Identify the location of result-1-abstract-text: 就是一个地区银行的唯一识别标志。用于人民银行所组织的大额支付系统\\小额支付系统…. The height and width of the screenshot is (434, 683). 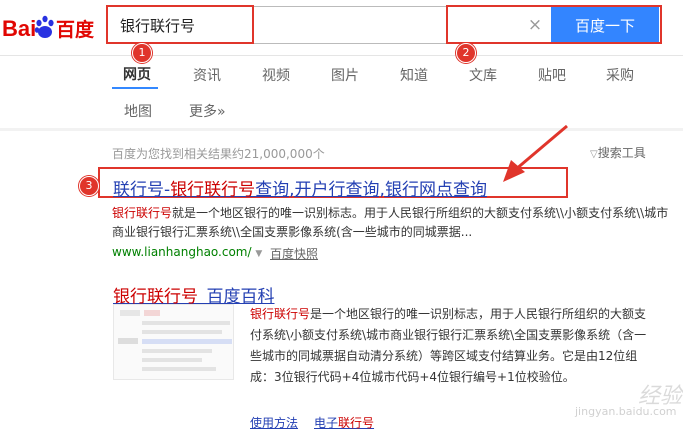
(390, 222).